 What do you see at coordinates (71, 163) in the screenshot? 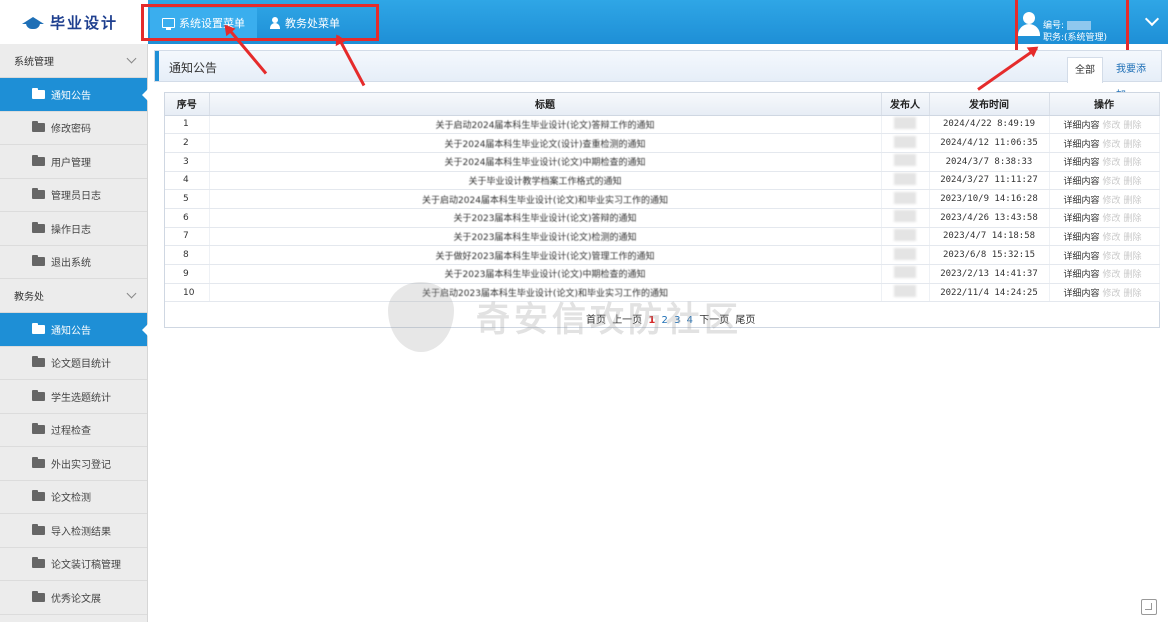
I see `sidebar-item-label: 用户管理` at bounding box center [71, 163].